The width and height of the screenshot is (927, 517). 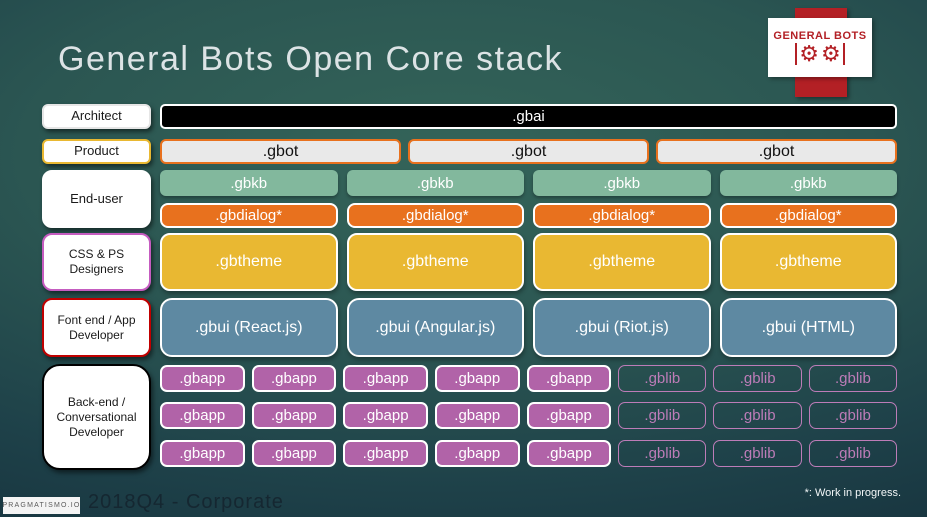 What do you see at coordinates (41, 505) in the screenshot?
I see `pragmatismo-logo: PRAGMATISMO.IO` at bounding box center [41, 505].